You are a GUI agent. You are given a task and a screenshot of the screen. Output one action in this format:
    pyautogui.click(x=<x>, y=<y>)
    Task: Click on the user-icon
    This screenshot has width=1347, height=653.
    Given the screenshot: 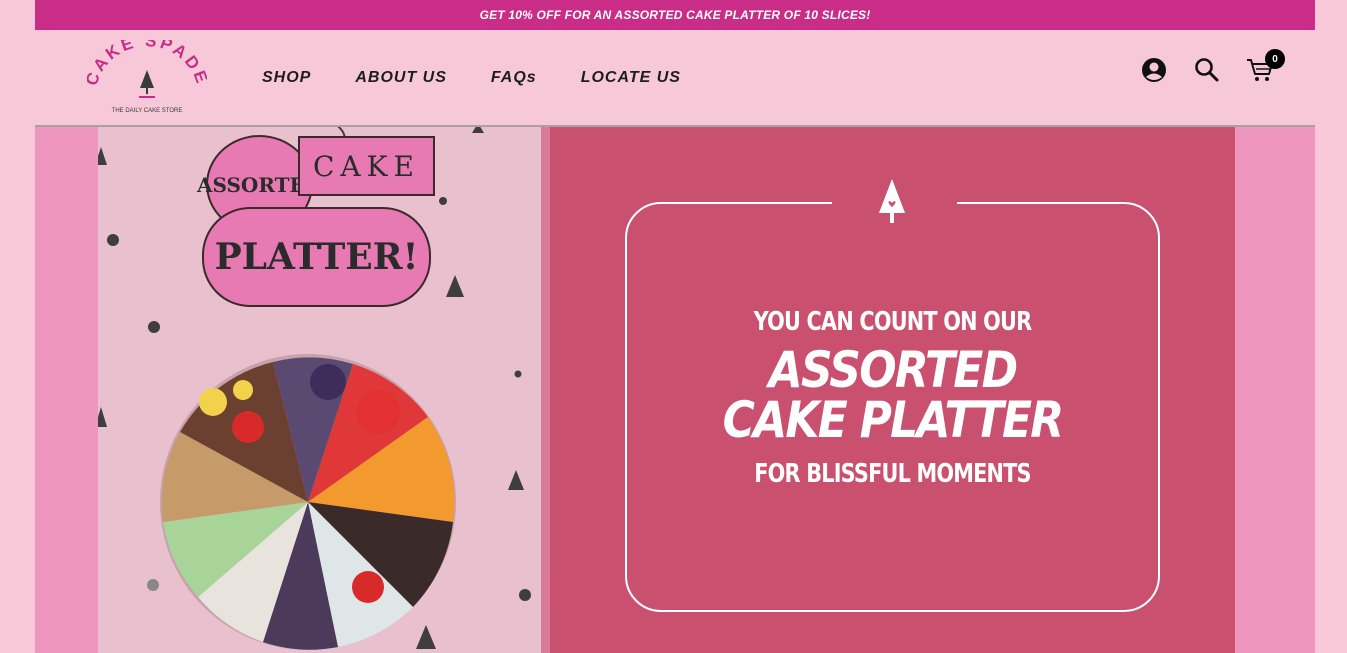 What is the action you would take?
    pyautogui.click(x=1154, y=70)
    